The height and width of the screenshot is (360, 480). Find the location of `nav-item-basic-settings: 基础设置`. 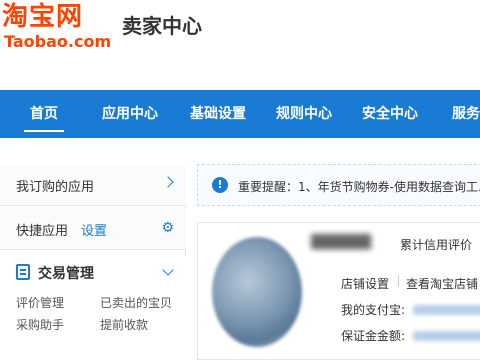

nav-item-basic-settings: 基础设置 is located at coordinates (218, 114).